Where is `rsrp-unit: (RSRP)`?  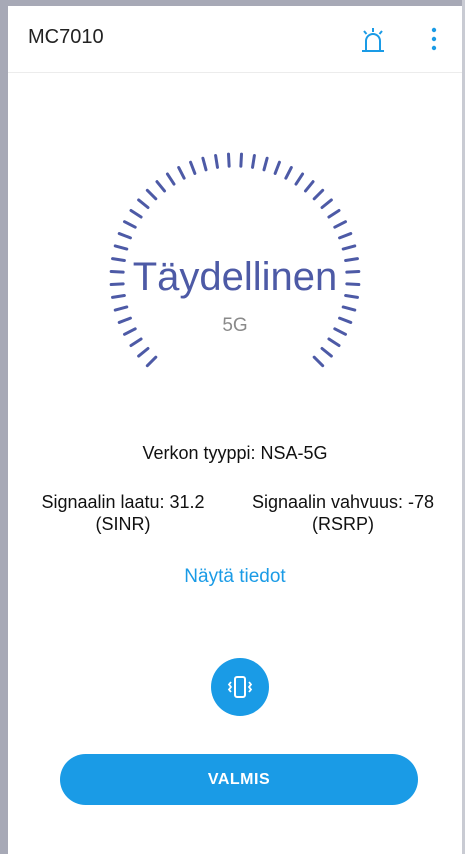 rsrp-unit: (RSRP) is located at coordinates (343, 524).